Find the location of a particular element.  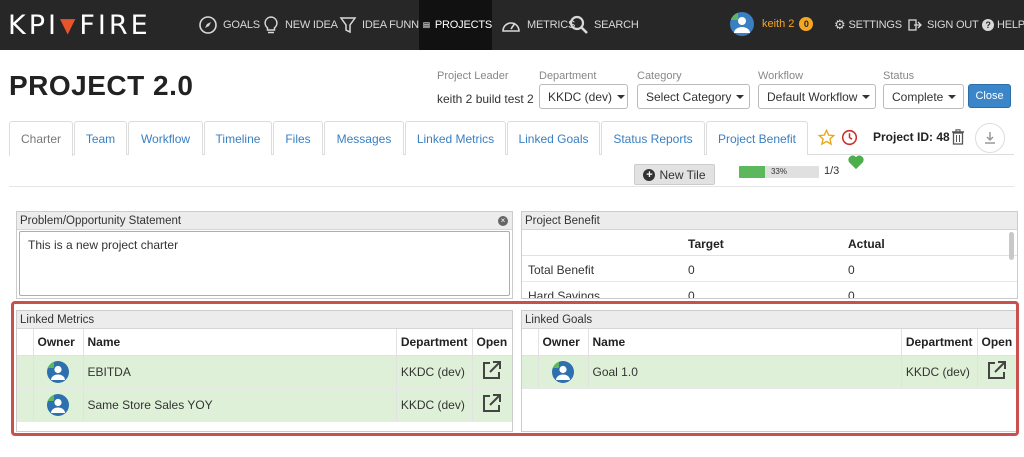

notification-badge: 0 is located at coordinates (806, 24).